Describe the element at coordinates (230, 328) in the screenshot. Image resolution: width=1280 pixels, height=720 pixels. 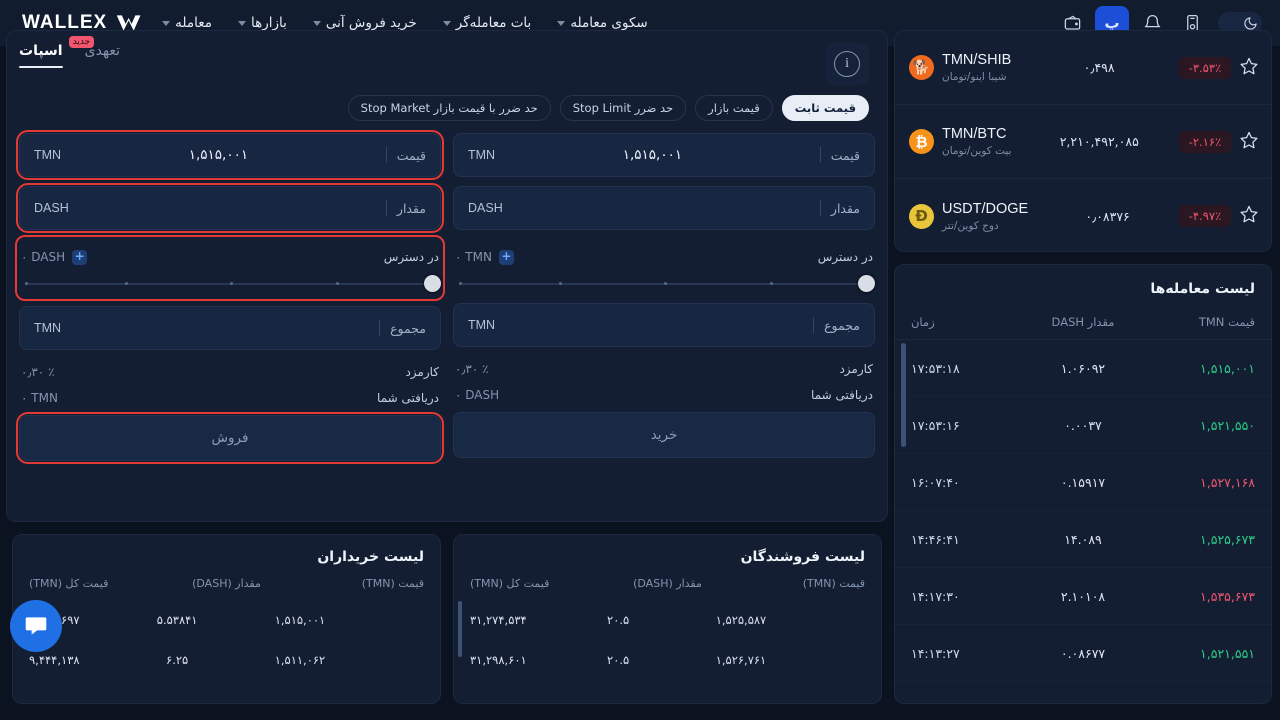
I see `sell-total-field: مجموع TMN` at that location.